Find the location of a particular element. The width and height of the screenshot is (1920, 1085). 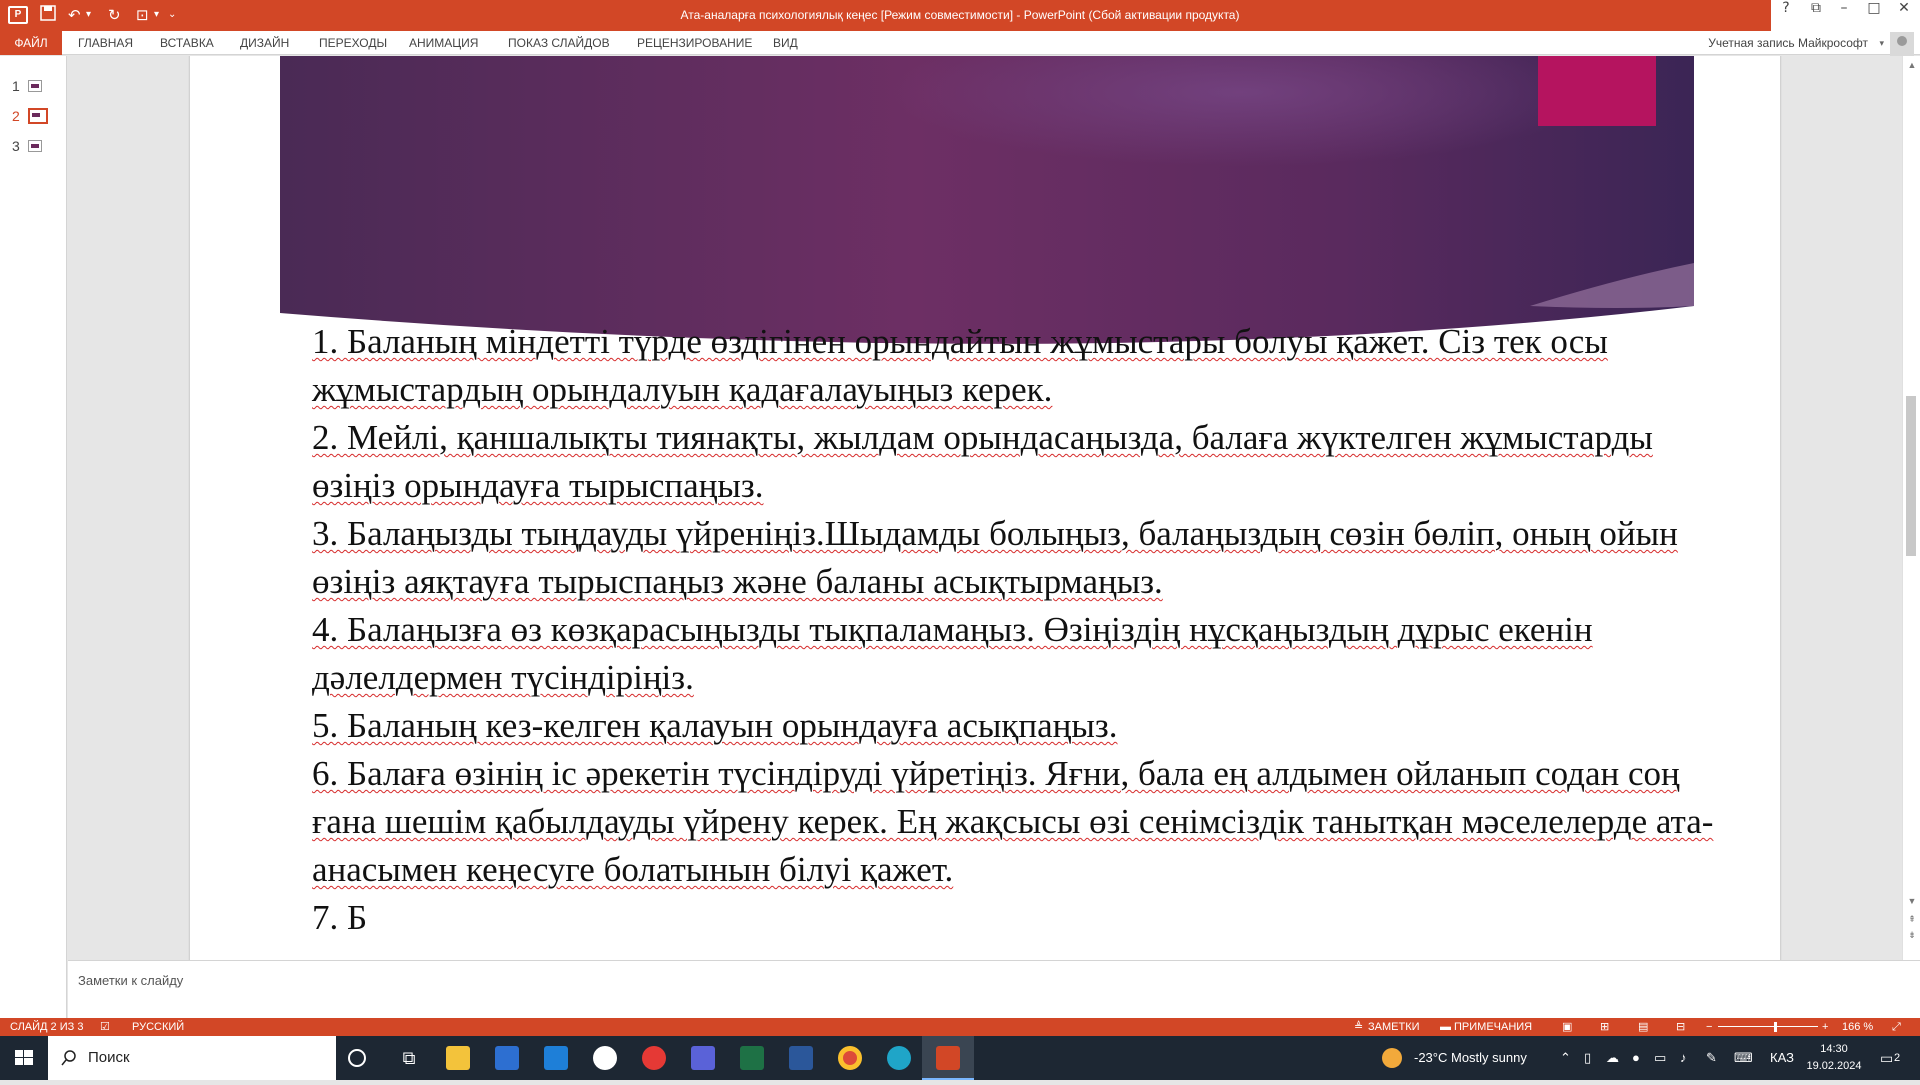

tab-review: РЕЦЕНЗИРОВАНИЕ is located at coordinates (694, 43).